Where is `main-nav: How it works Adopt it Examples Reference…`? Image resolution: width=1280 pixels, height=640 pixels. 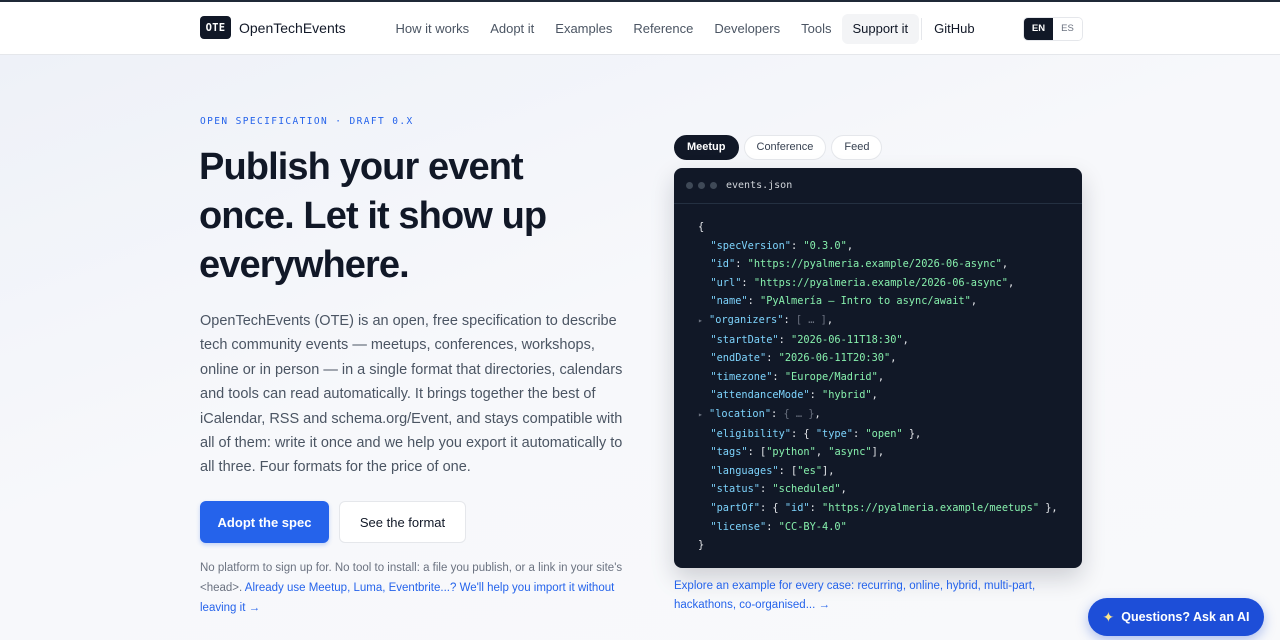 main-nav: How it works Adopt it Examples Reference… is located at coordinates (685, 29).